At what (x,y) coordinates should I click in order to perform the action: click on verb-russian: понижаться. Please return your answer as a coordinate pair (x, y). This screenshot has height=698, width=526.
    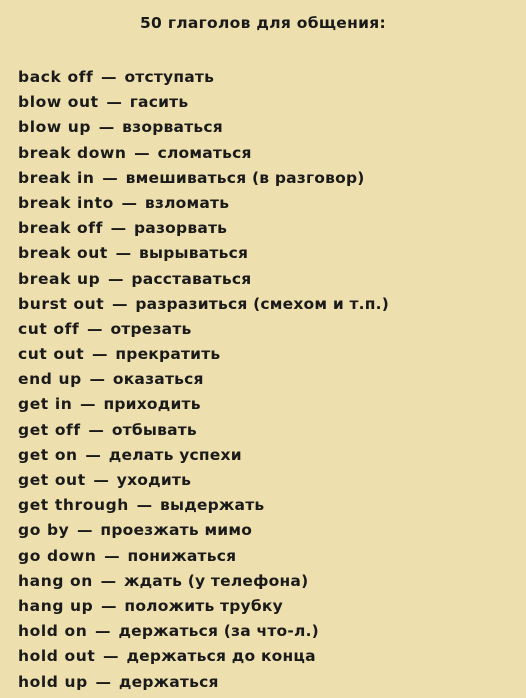
    Looking at the image, I should click on (182, 555).